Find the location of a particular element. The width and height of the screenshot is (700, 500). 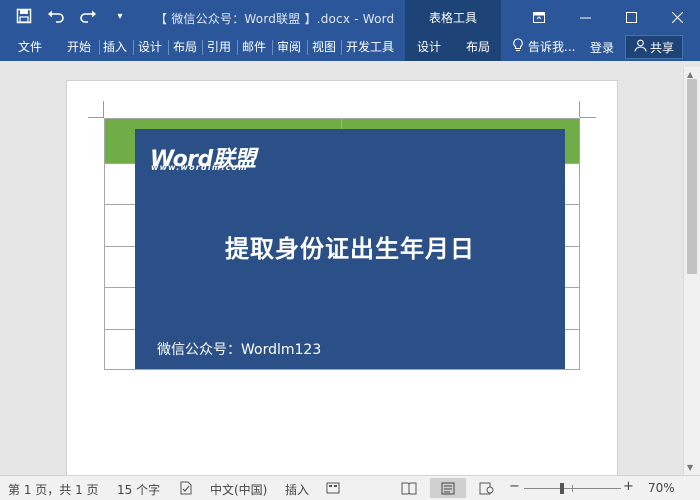

read-mode-icon is located at coordinates (409, 488).